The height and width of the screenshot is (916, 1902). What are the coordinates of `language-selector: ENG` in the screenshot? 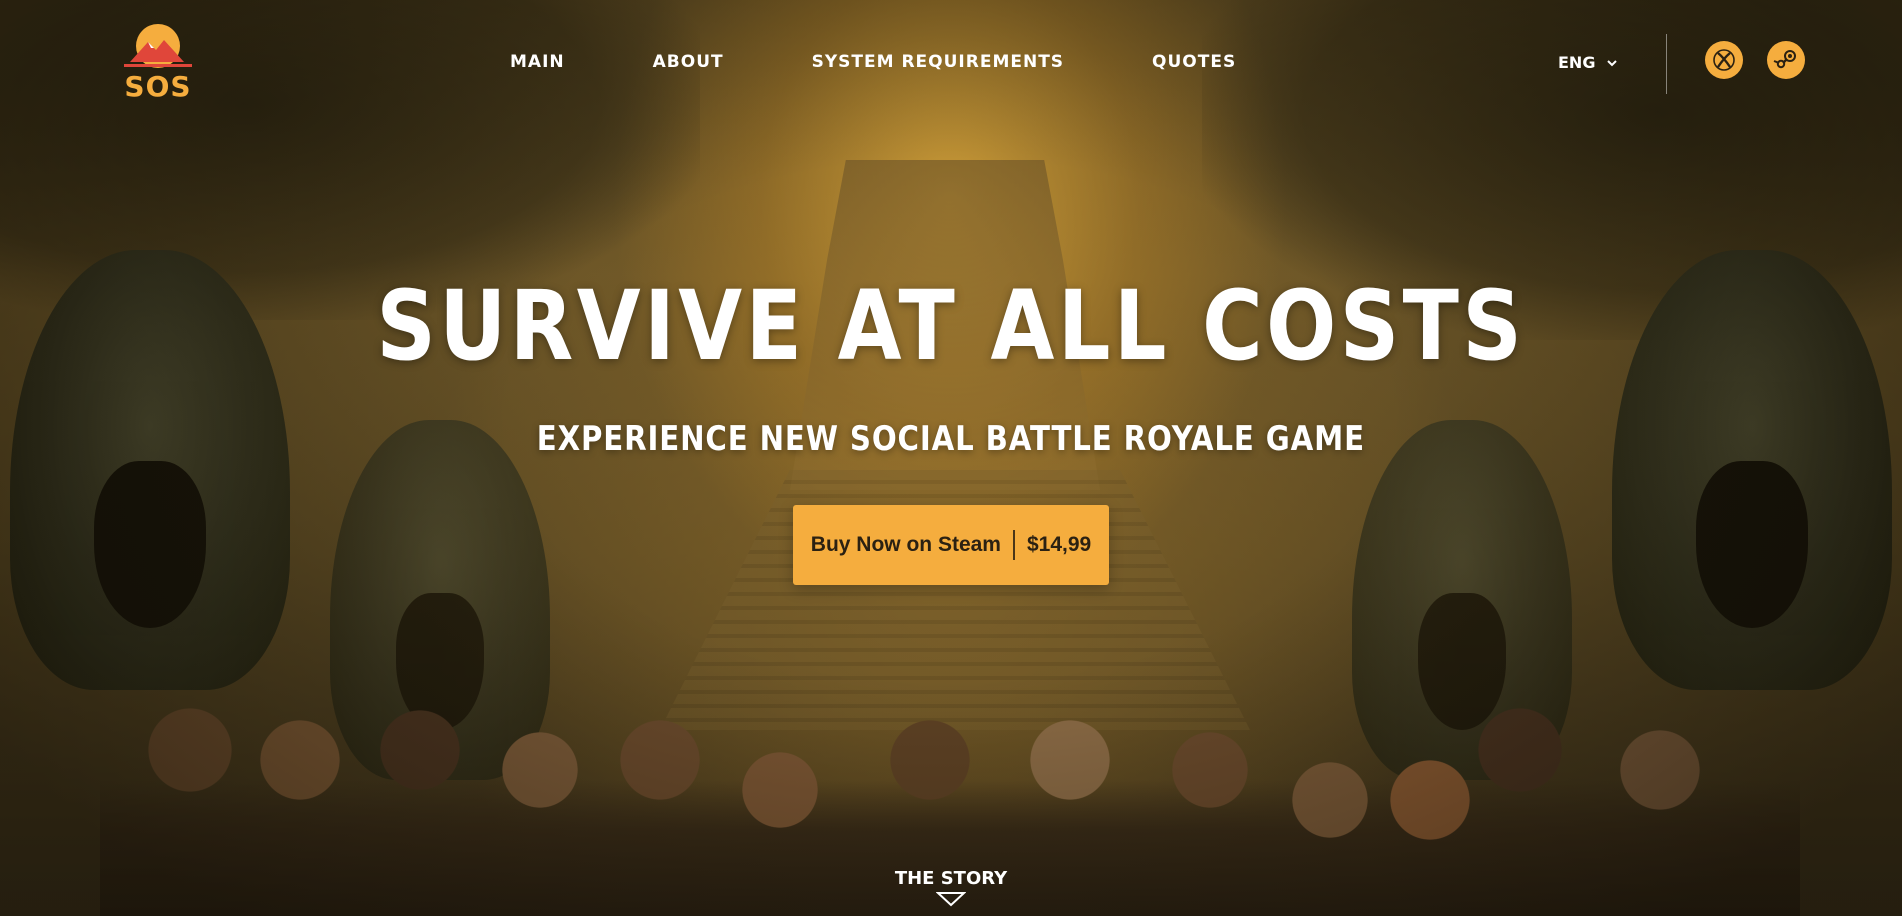 It's located at (1588, 62).